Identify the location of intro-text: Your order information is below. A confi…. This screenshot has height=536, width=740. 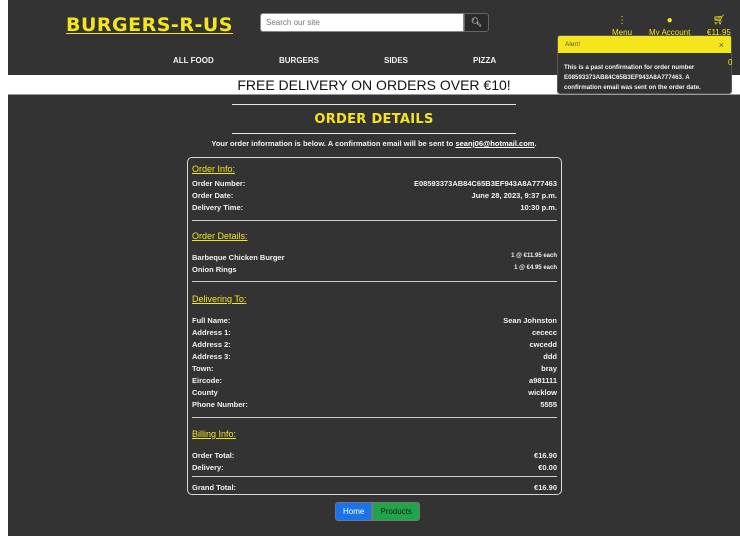
(374, 143).